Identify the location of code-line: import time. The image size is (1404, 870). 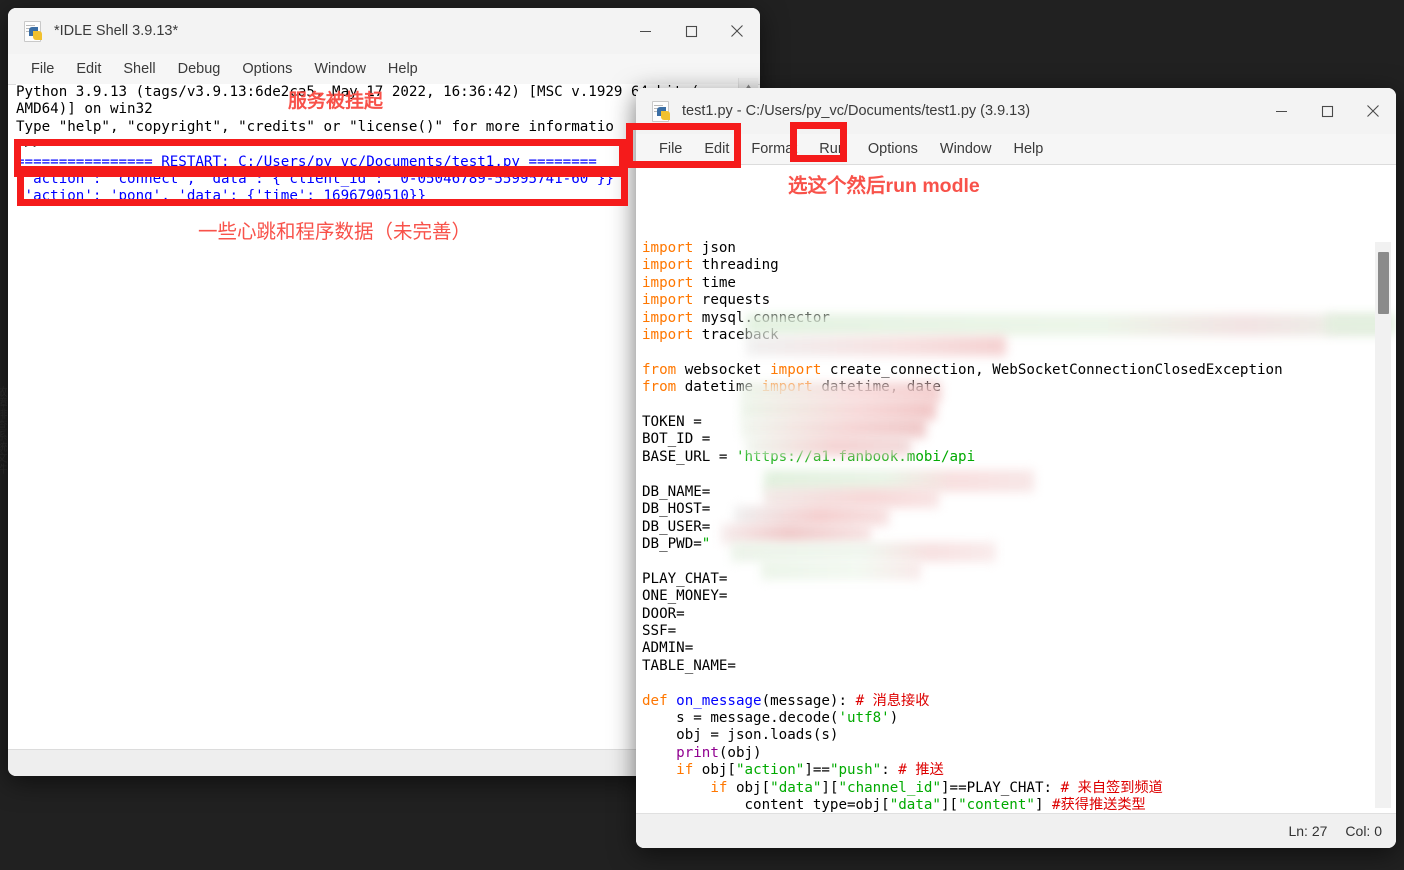
(689, 282).